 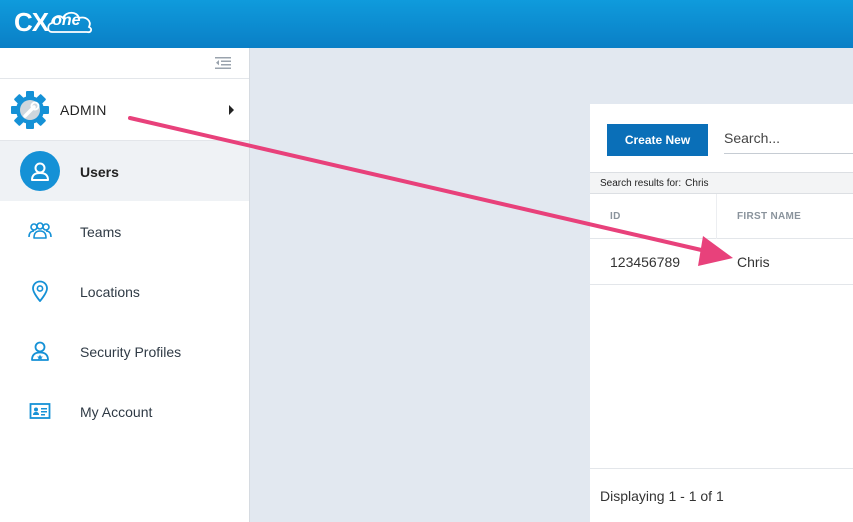 What do you see at coordinates (657, 140) in the screenshot?
I see `create-new-button: Create New` at bounding box center [657, 140].